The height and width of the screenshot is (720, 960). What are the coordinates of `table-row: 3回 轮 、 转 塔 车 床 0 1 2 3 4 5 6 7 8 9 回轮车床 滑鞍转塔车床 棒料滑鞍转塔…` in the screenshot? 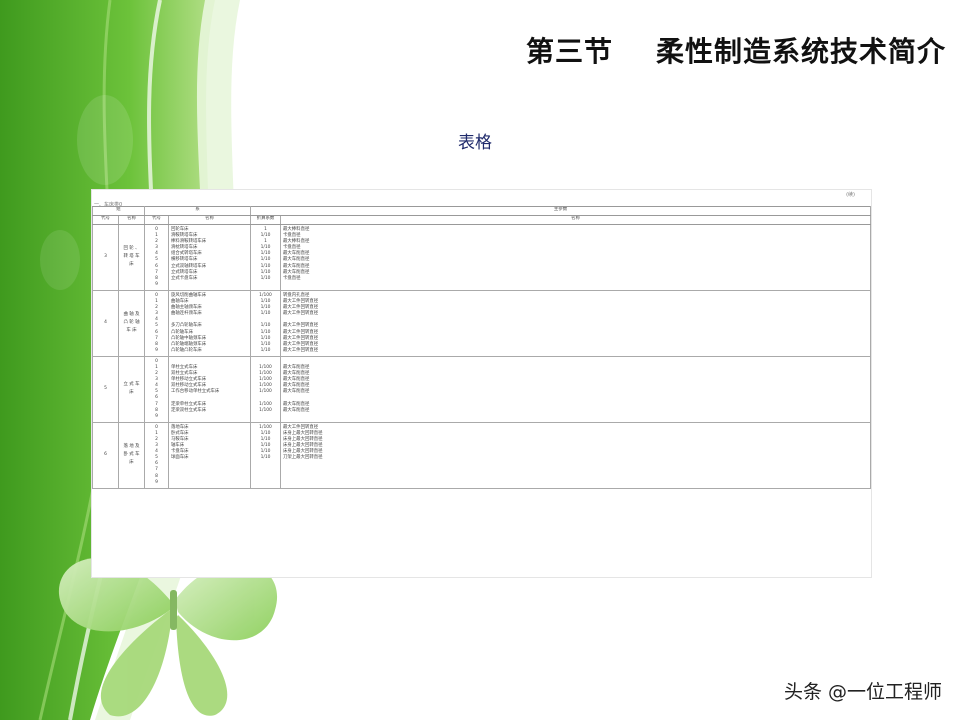 It's located at (481, 257).